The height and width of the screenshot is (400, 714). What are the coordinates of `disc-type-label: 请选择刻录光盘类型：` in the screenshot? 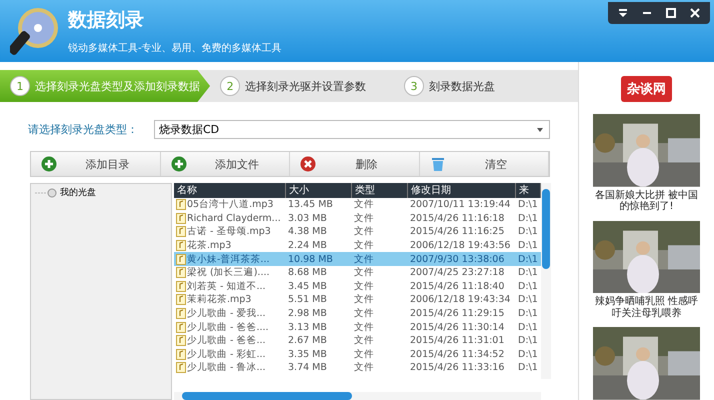 It's located at (83, 129).